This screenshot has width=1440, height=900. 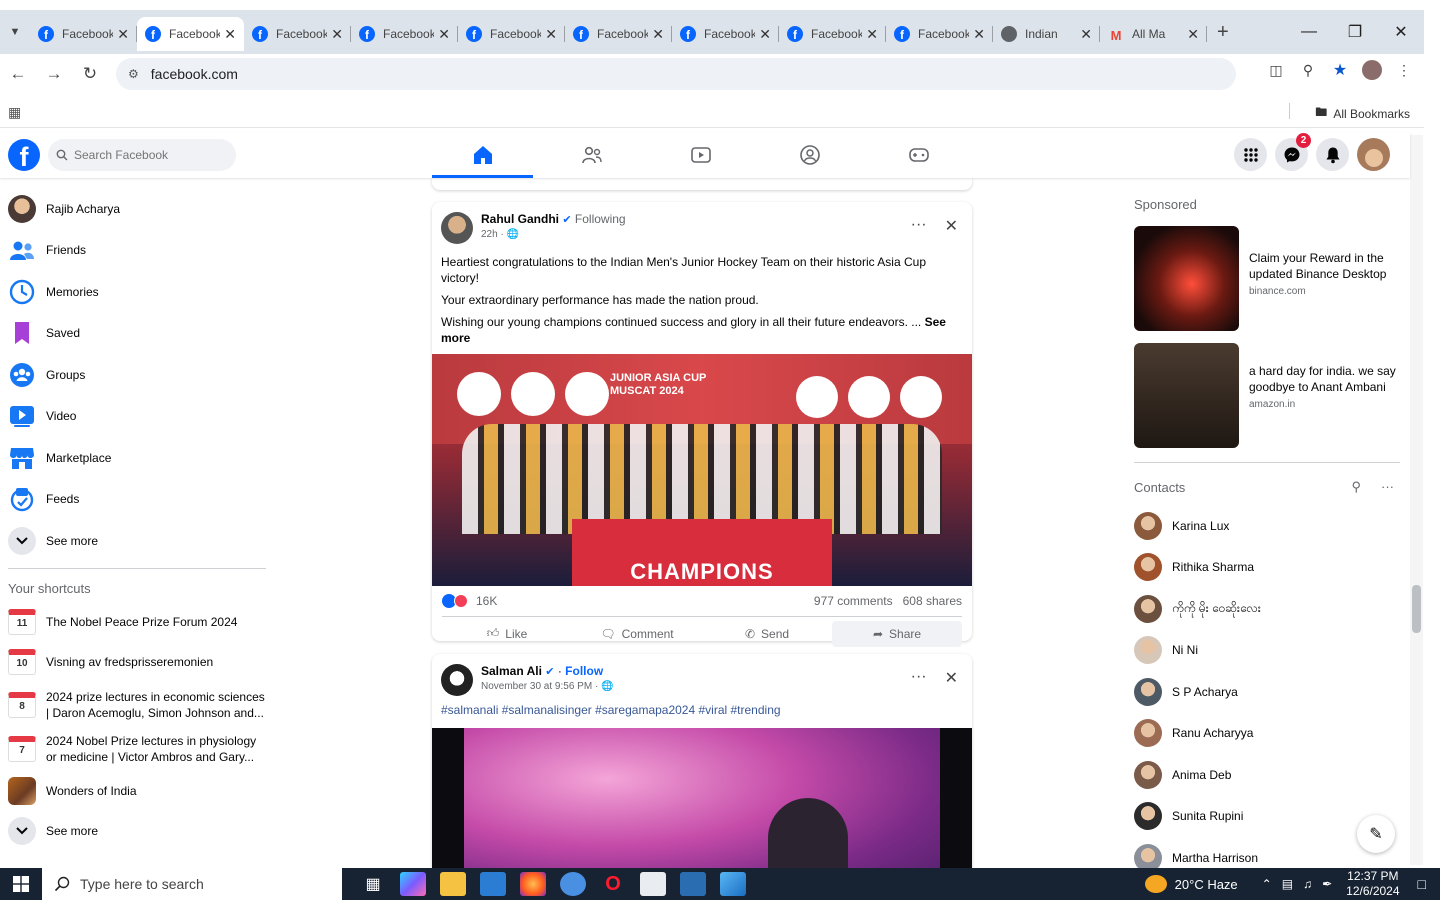 What do you see at coordinates (1416, 609) in the screenshot?
I see `scrollbar-thumb` at bounding box center [1416, 609].